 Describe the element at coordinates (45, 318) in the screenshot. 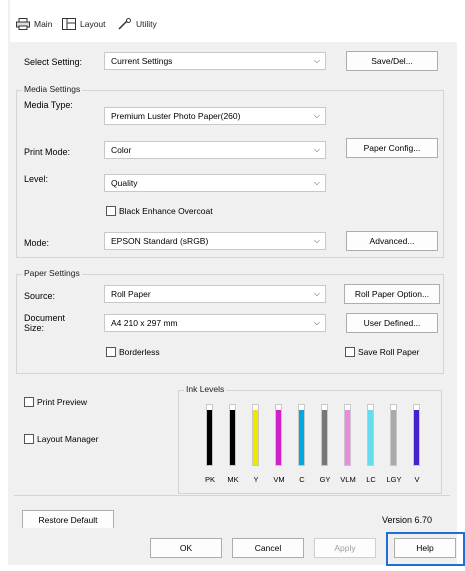

I see `document-size-label-line1: Document` at that location.